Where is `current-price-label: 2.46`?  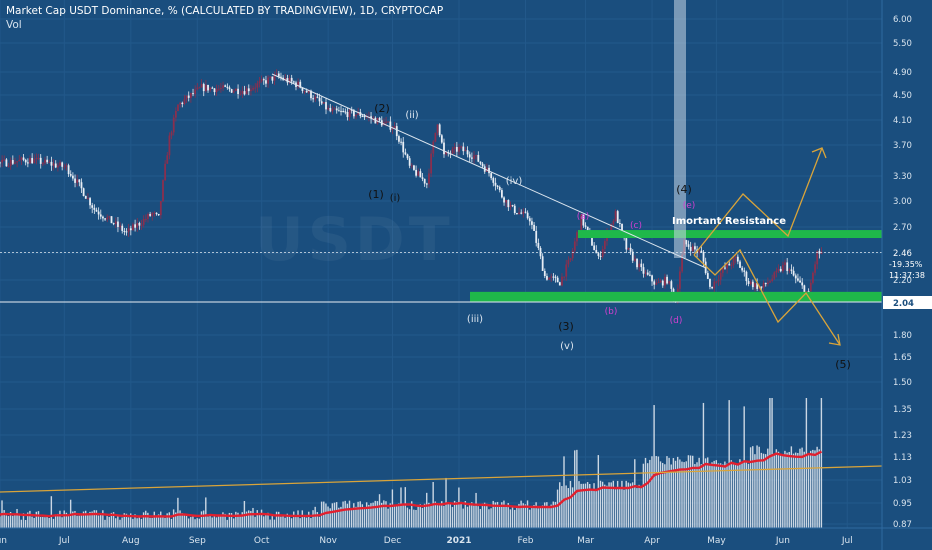
current-price-label: 2.46 is located at coordinates (902, 254).